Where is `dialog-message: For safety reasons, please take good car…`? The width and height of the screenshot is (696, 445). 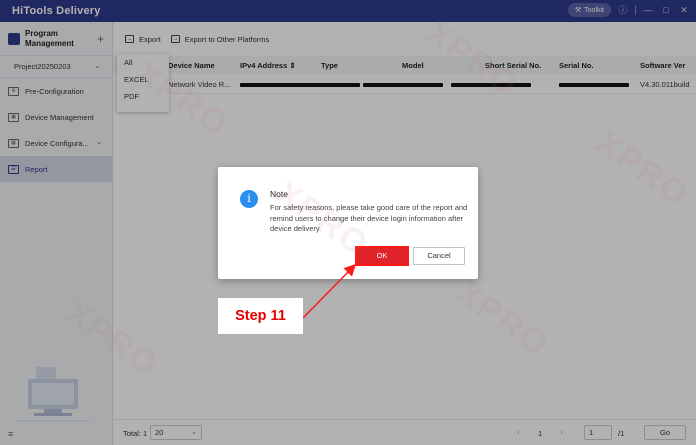
dialog-message: For safety reasons, please take good car… is located at coordinates (369, 218).